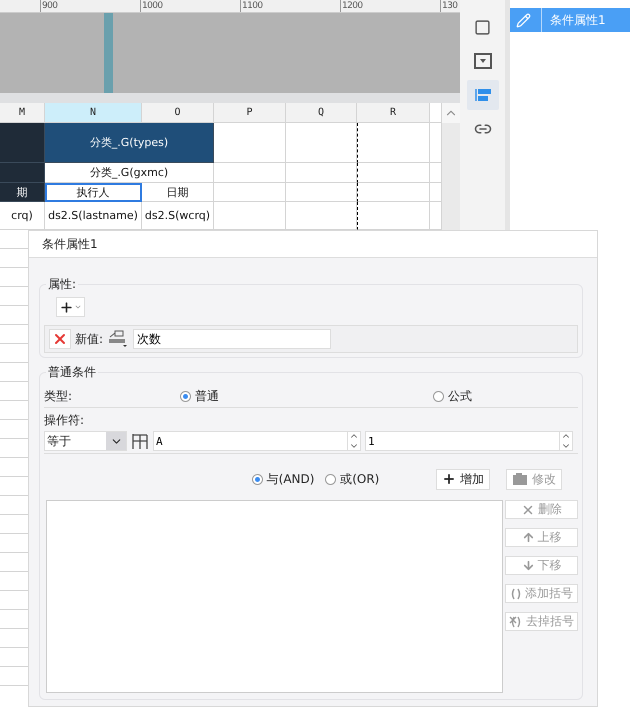  Describe the element at coordinates (62, 284) in the screenshot. I see `group-label: 属性:` at that location.